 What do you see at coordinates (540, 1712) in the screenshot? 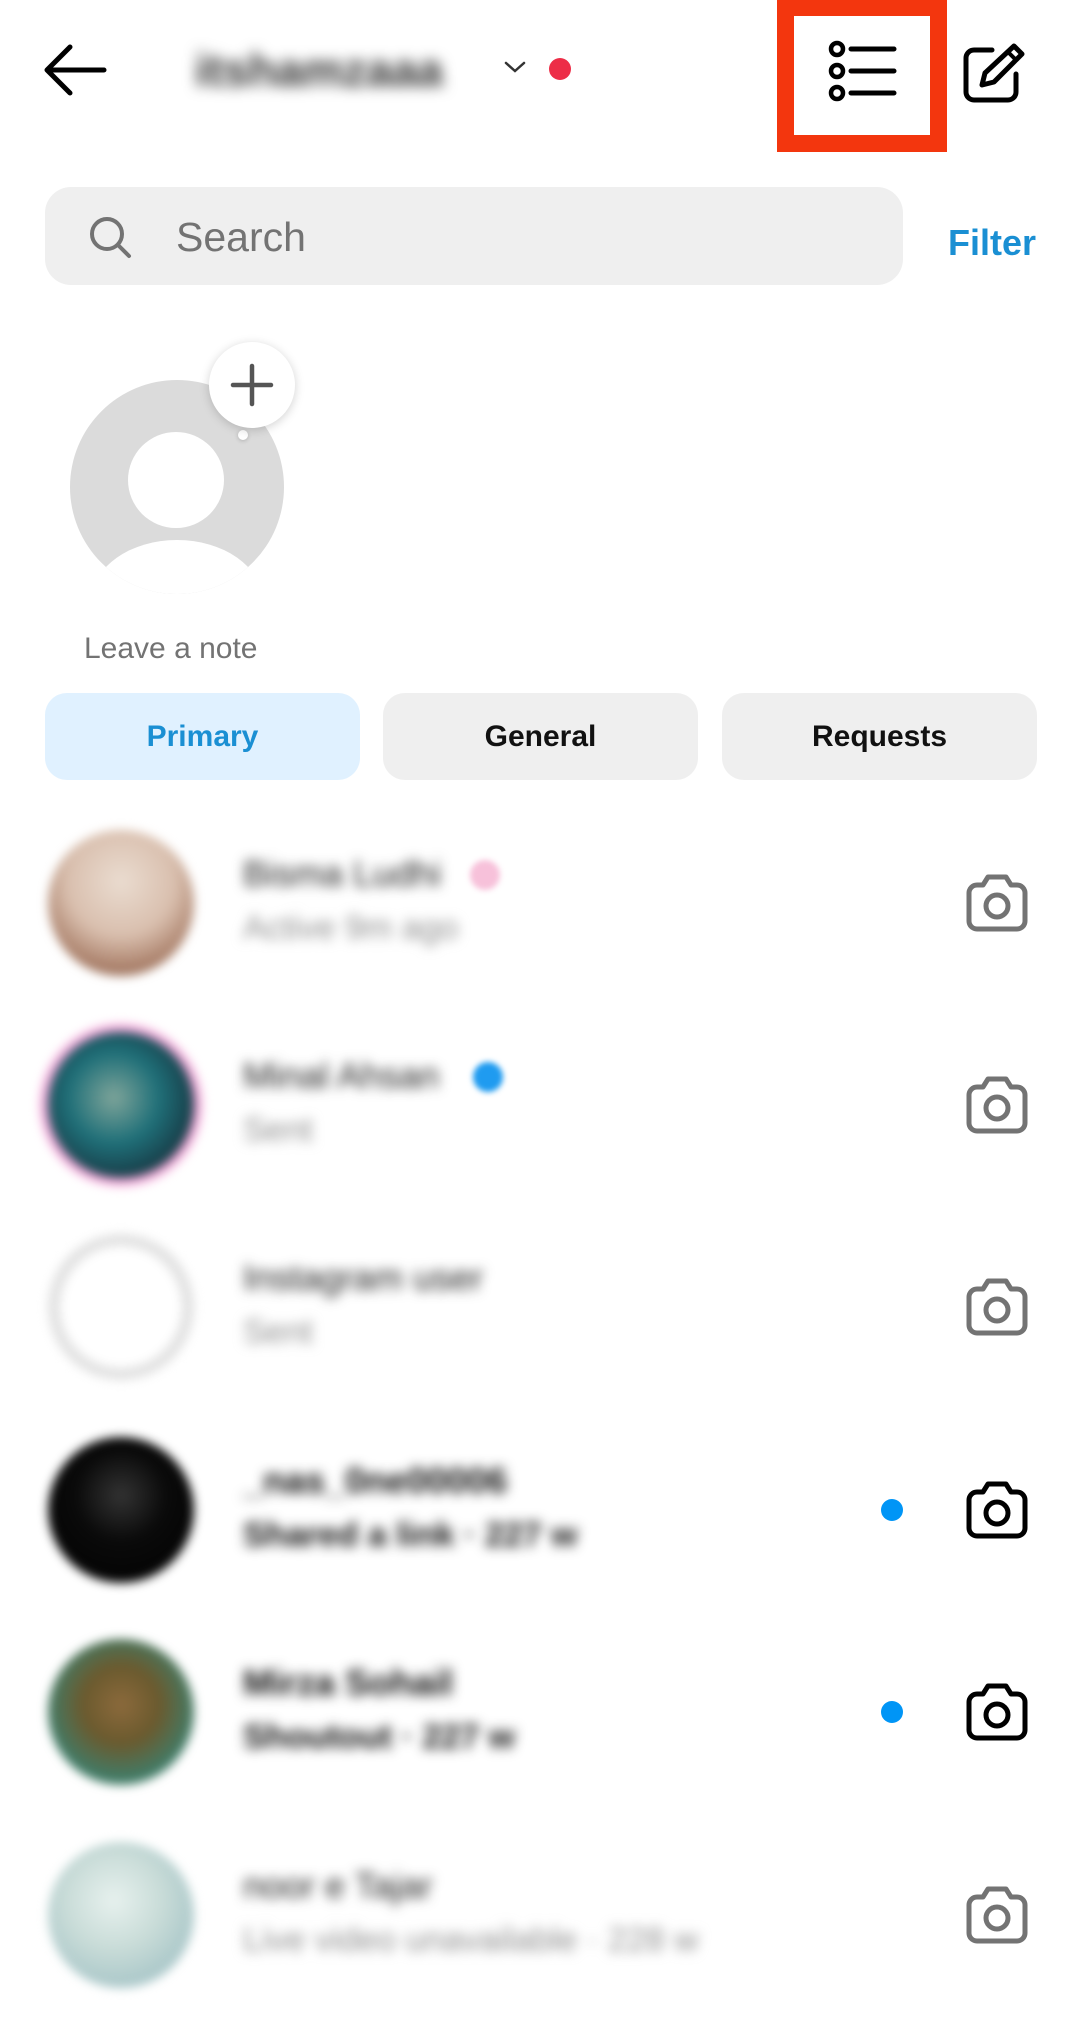
I see `conversation-row: Mirza Sohail Shoutout · 227 w` at bounding box center [540, 1712].